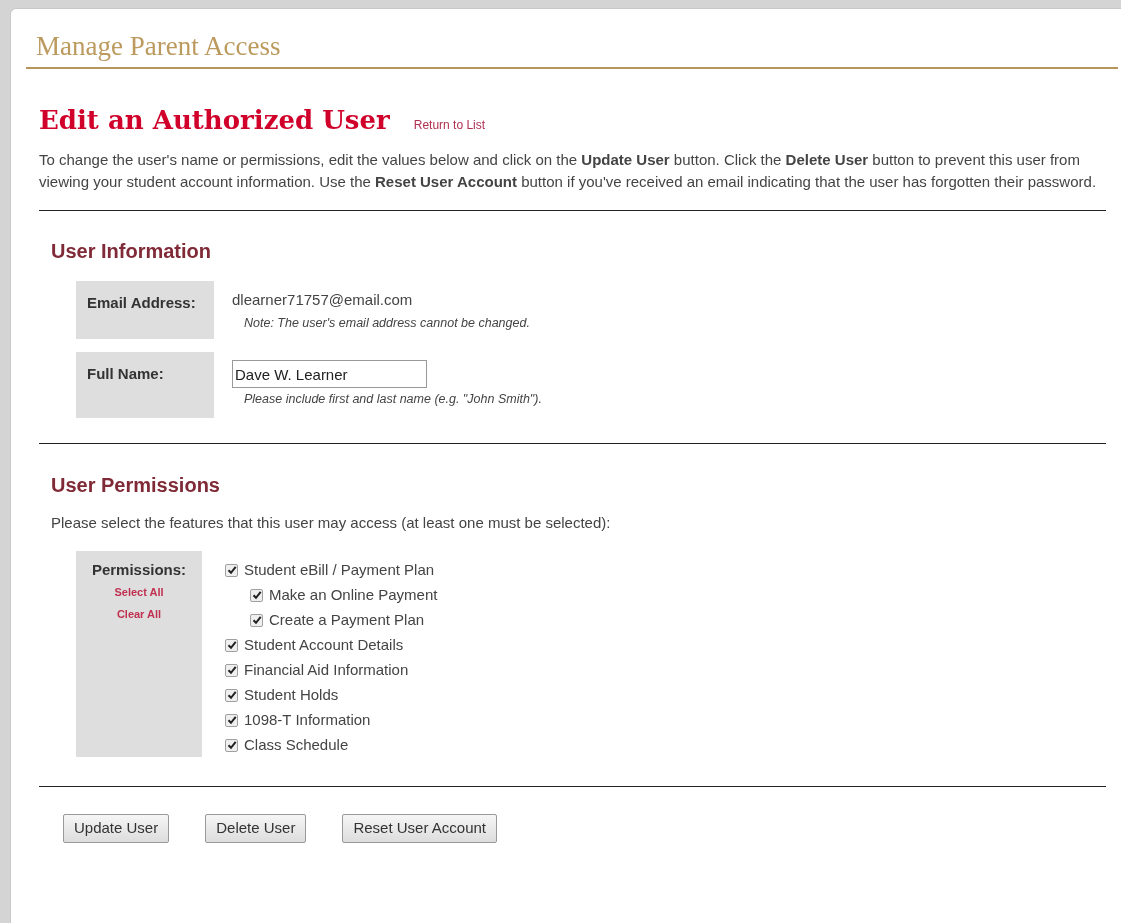 This screenshot has width=1121, height=923. I want to click on select-all-link: Select All, so click(139, 592).